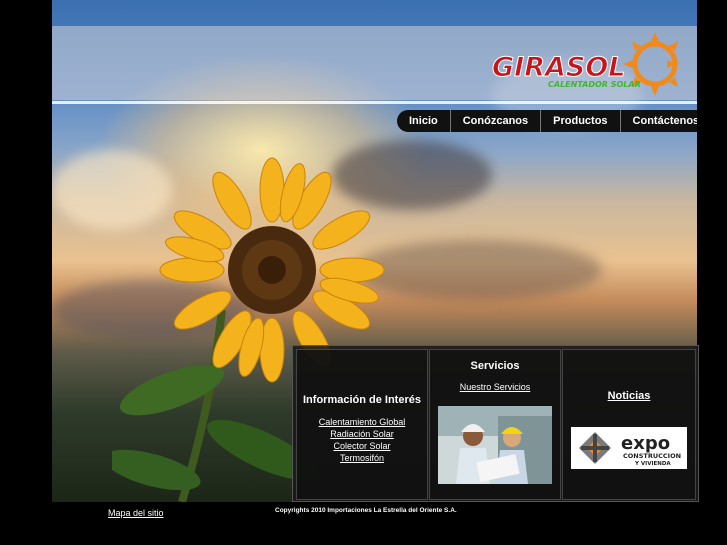 This screenshot has height=545, width=727. Describe the element at coordinates (495, 445) in the screenshot. I see `services-photo` at that location.